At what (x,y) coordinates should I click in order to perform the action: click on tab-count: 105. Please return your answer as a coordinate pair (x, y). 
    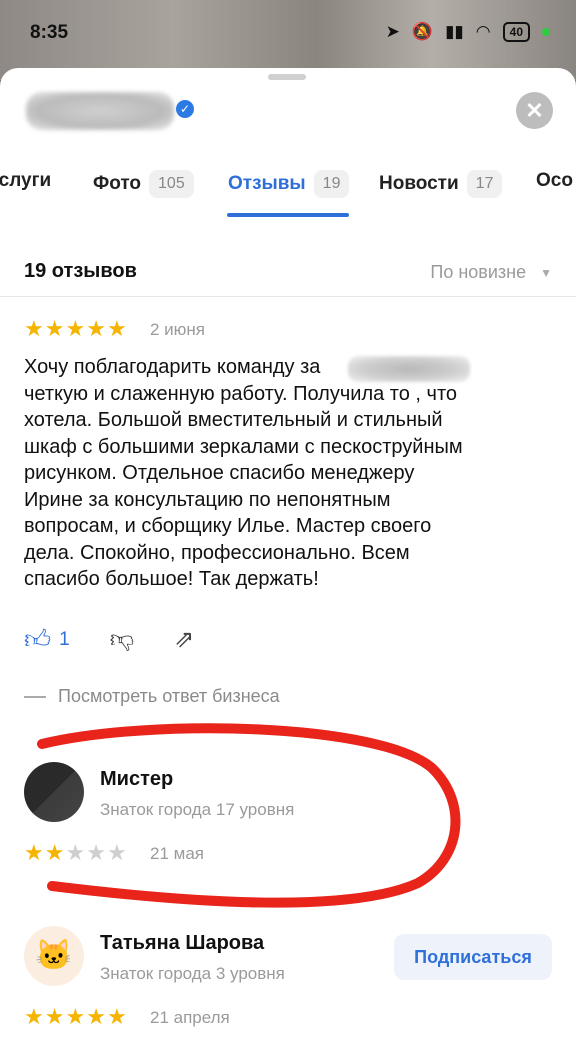
    Looking at the image, I should click on (171, 184).